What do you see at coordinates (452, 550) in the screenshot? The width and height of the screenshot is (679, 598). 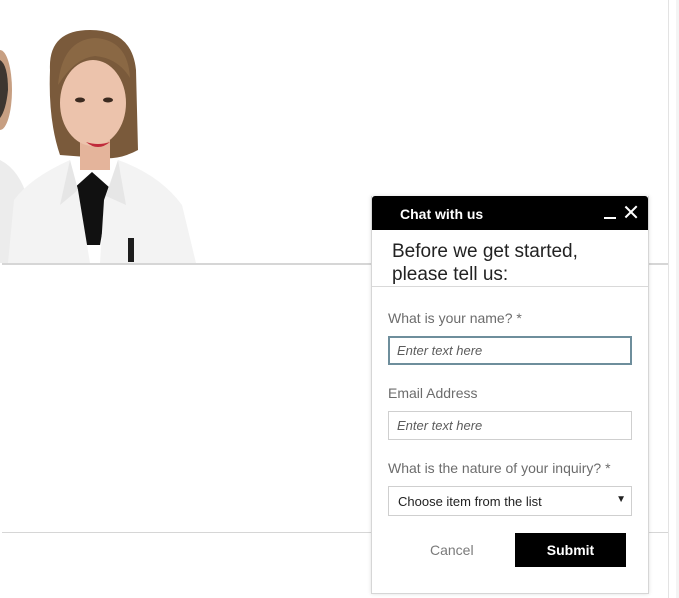 I see `cancel-button: Cancel` at bounding box center [452, 550].